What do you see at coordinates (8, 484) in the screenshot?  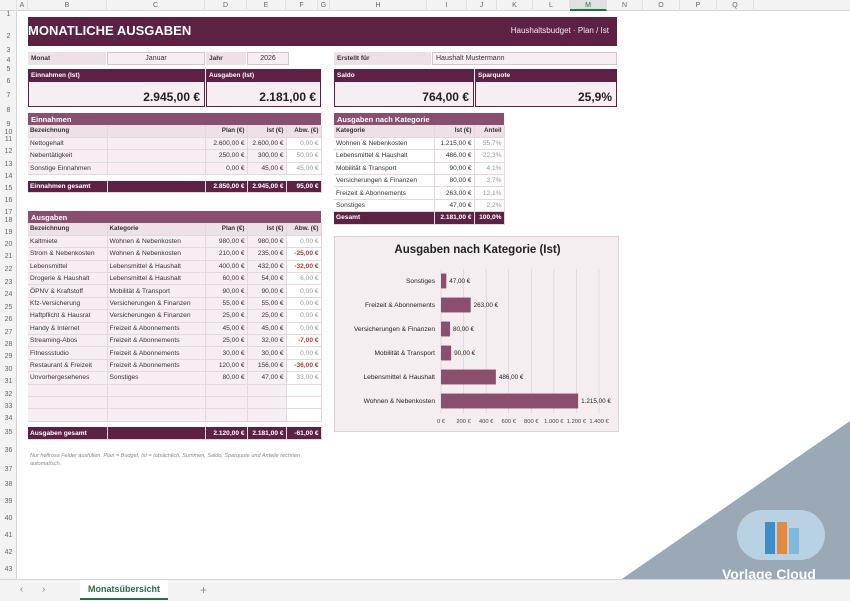 I see `row-header-38: 38` at bounding box center [8, 484].